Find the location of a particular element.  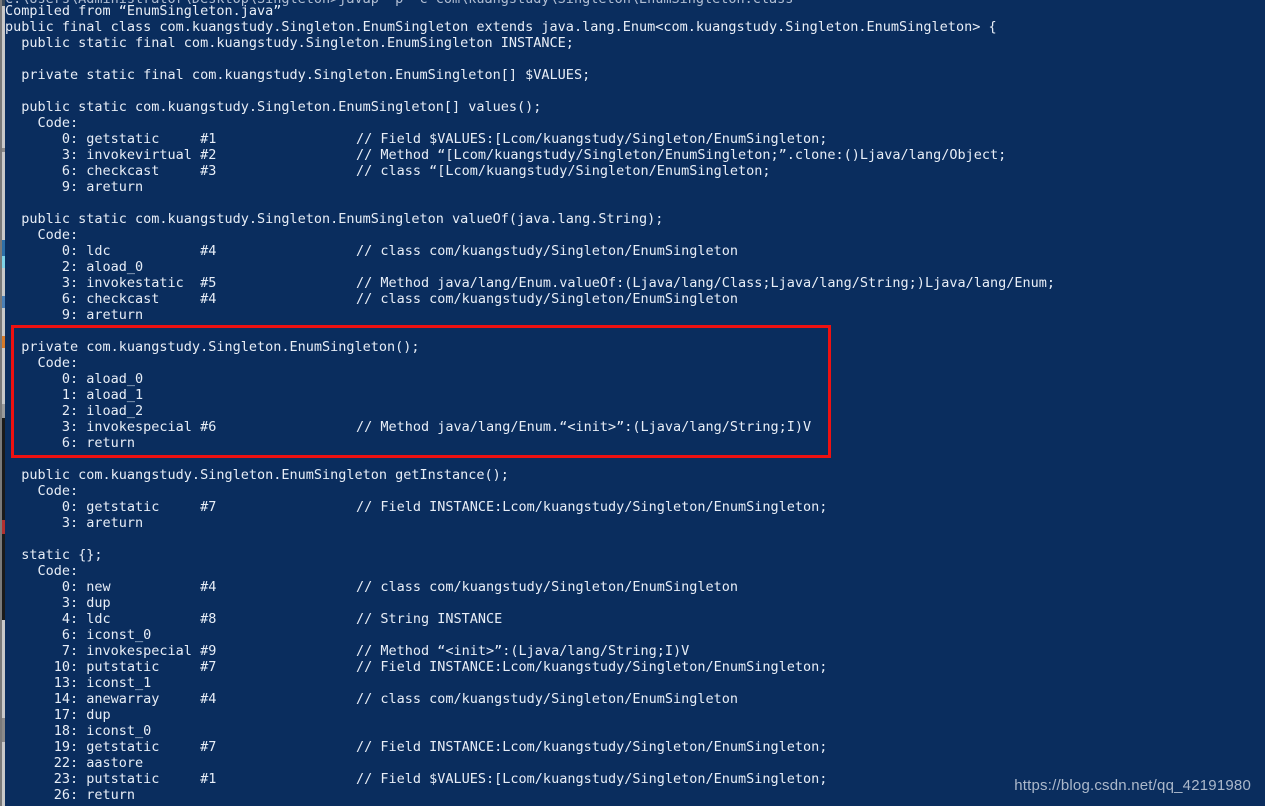

desktop-edge-sliver is located at coordinates (2, 403).